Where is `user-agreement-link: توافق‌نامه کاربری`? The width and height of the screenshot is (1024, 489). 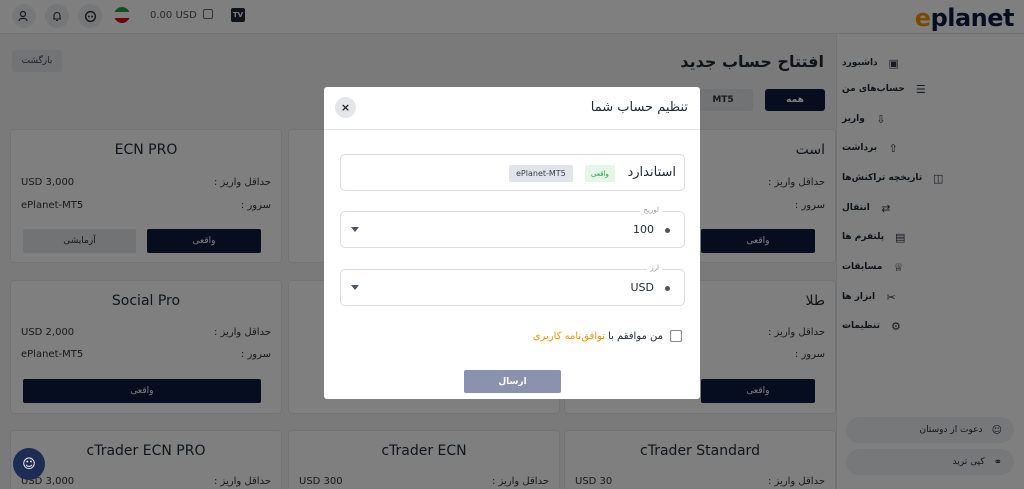
user-agreement-link: توافق‌نامه کاربری is located at coordinates (569, 336).